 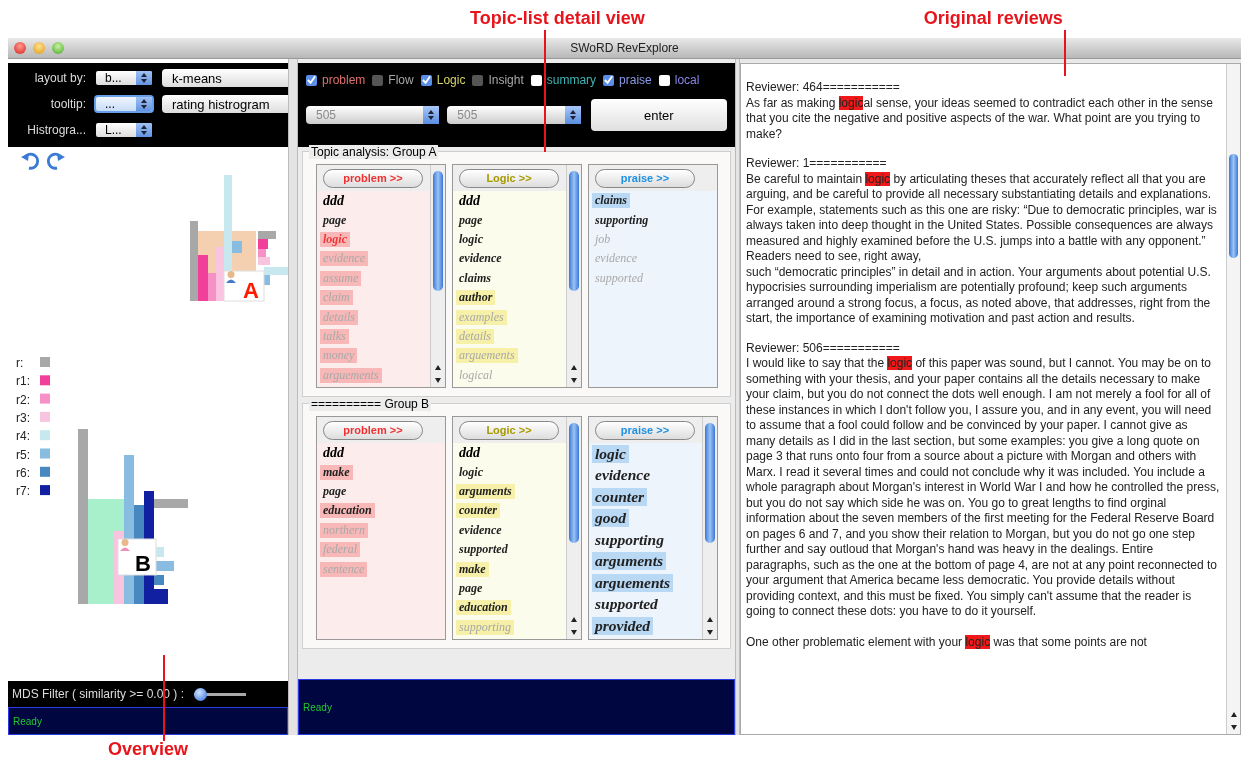 What do you see at coordinates (23, 399) in the screenshot?
I see `legend-label: r2:` at bounding box center [23, 399].